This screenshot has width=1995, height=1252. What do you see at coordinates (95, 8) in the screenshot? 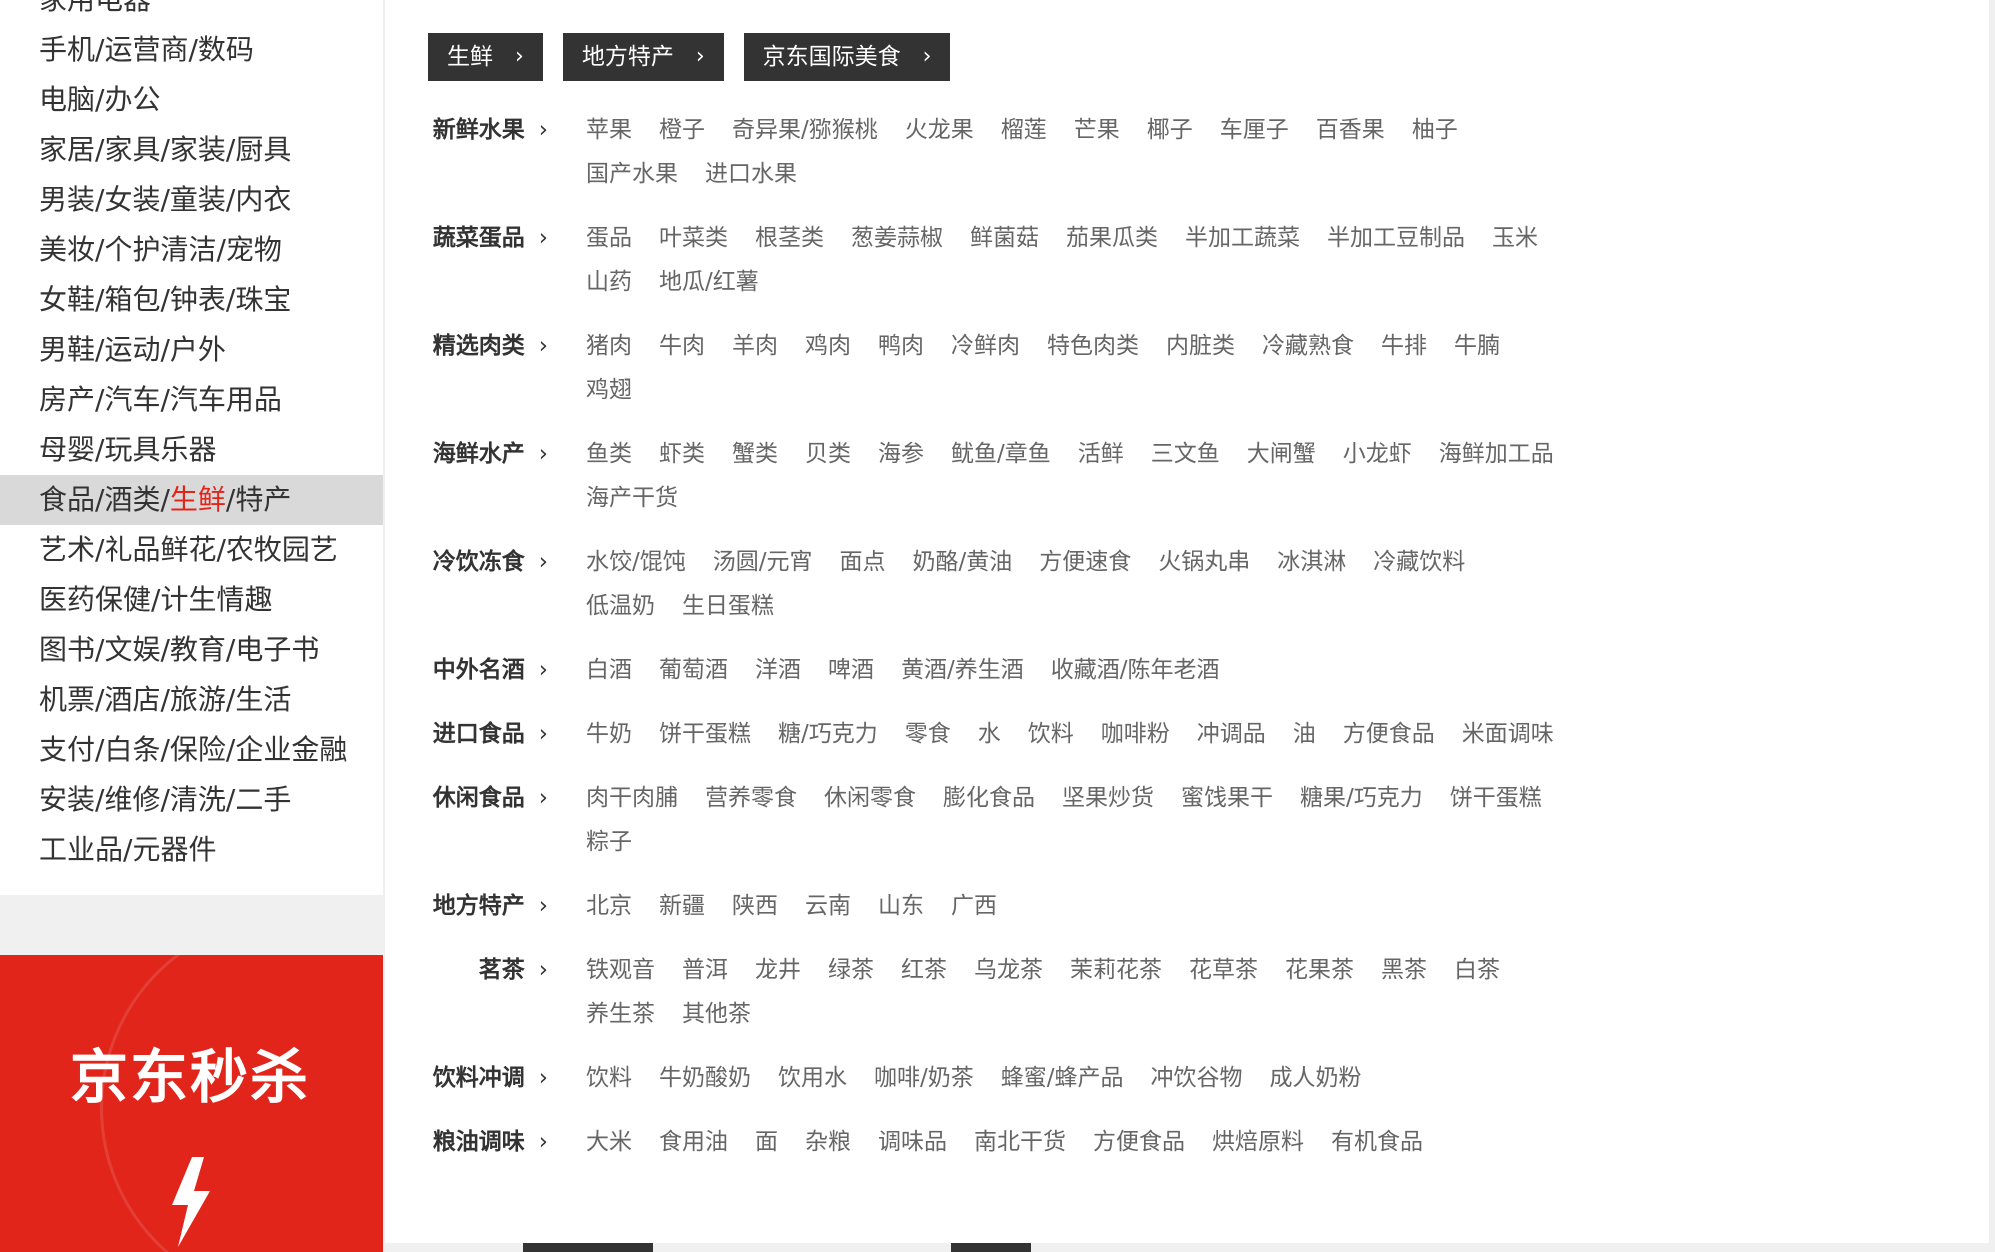
I see `sidebar-link: 家用电器` at bounding box center [95, 8].